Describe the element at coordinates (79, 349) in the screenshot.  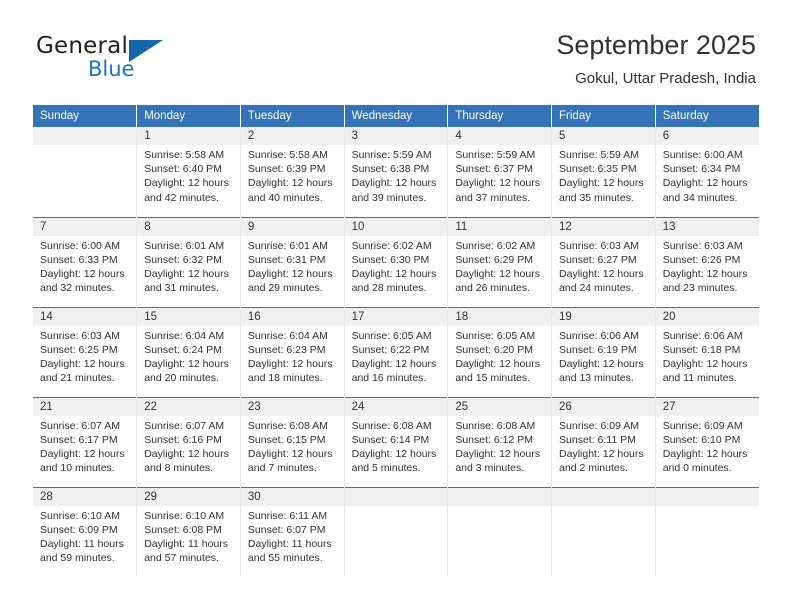
I see `sunset-text: Sunset: 6:25 PM` at that location.